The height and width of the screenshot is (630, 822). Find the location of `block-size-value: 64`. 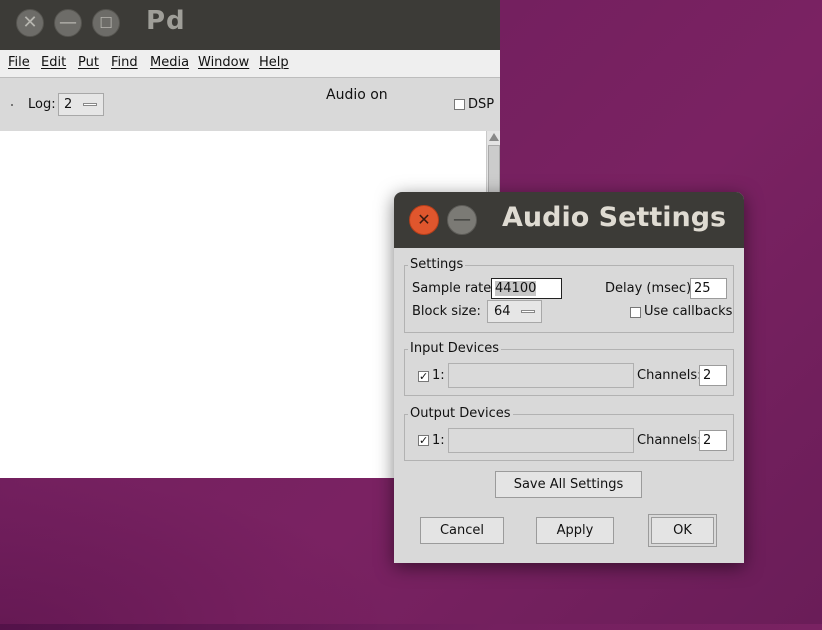

block-size-value: 64 is located at coordinates (502, 311).